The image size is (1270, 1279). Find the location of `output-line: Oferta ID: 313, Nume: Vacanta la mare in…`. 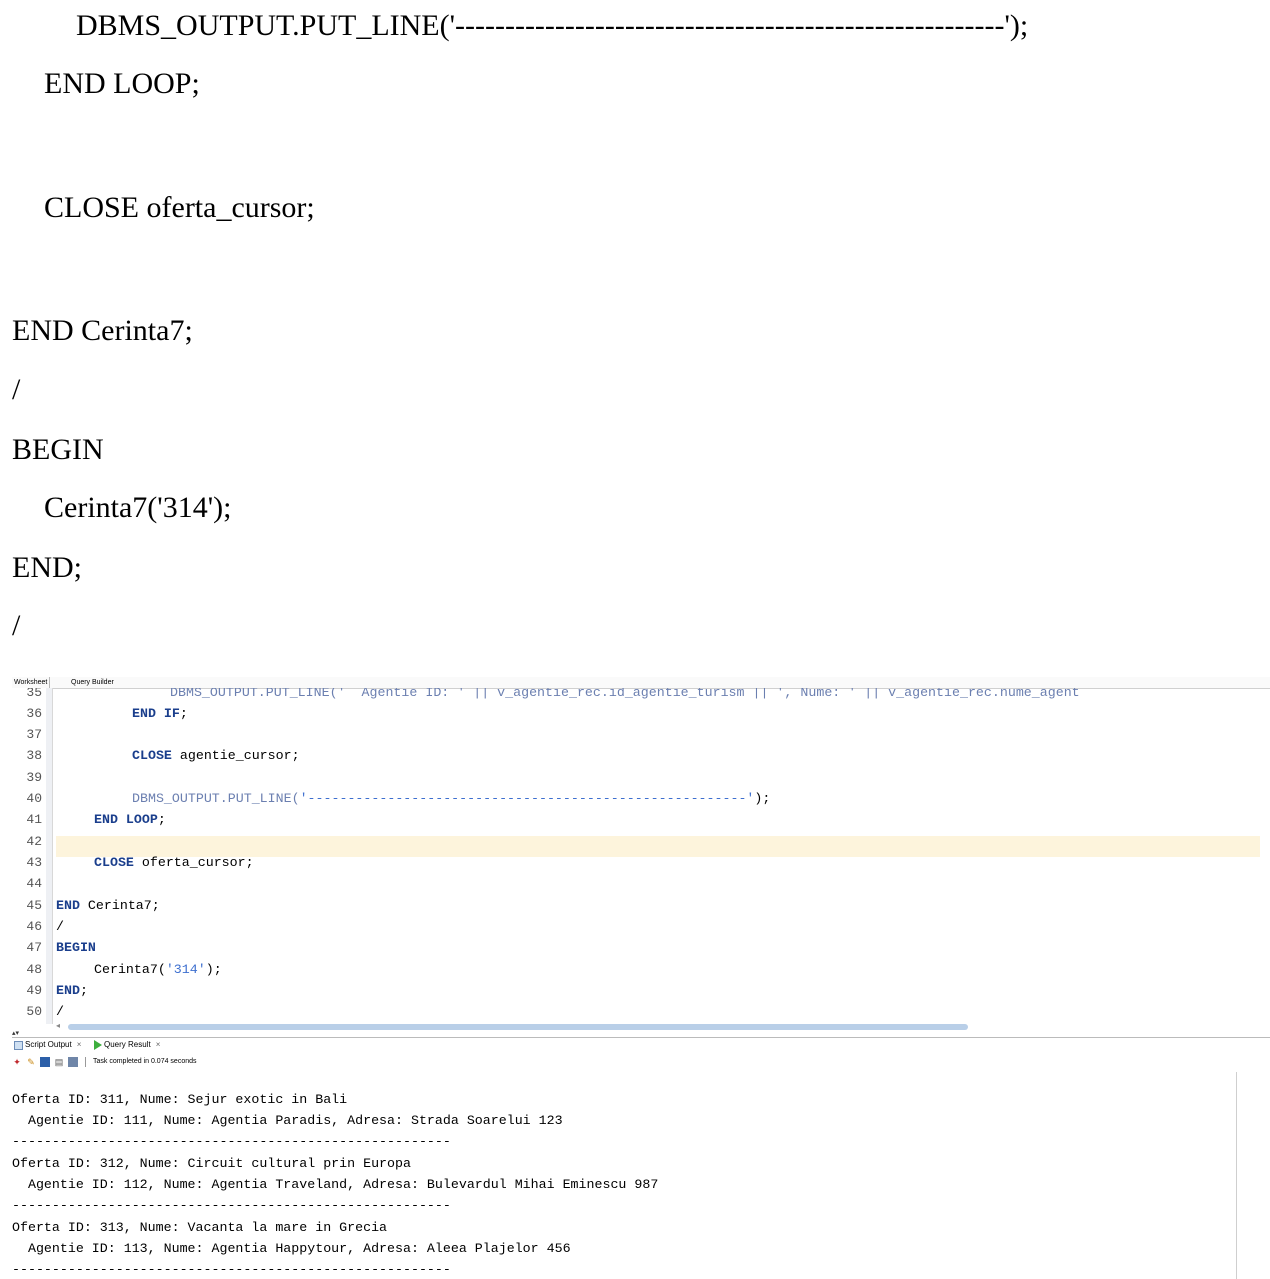

output-line: Oferta ID: 313, Nume: Vacanta la mare in… is located at coordinates (200, 1227).